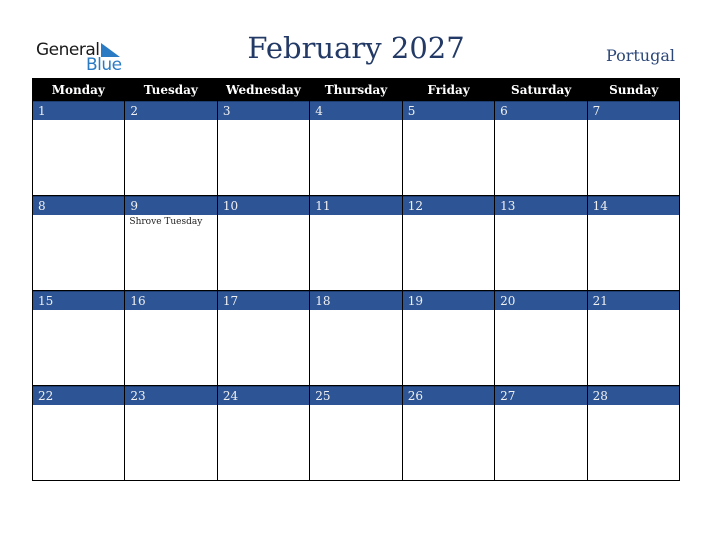 This screenshot has width=712, height=550. What do you see at coordinates (356, 205) in the screenshot?
I see `day-number: 11` at bounding box center [356, 205].